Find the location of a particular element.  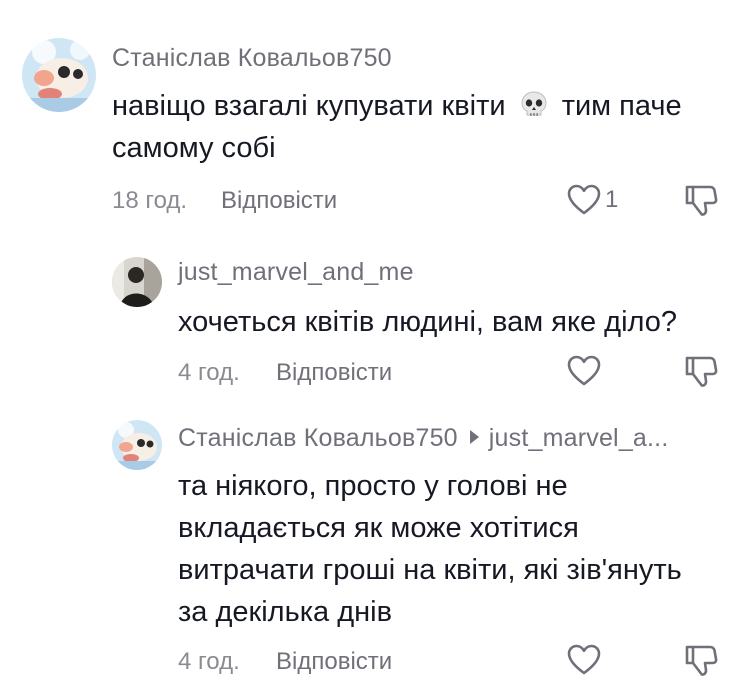

comment-time: 18 год. is located at coordinates (150, 200).